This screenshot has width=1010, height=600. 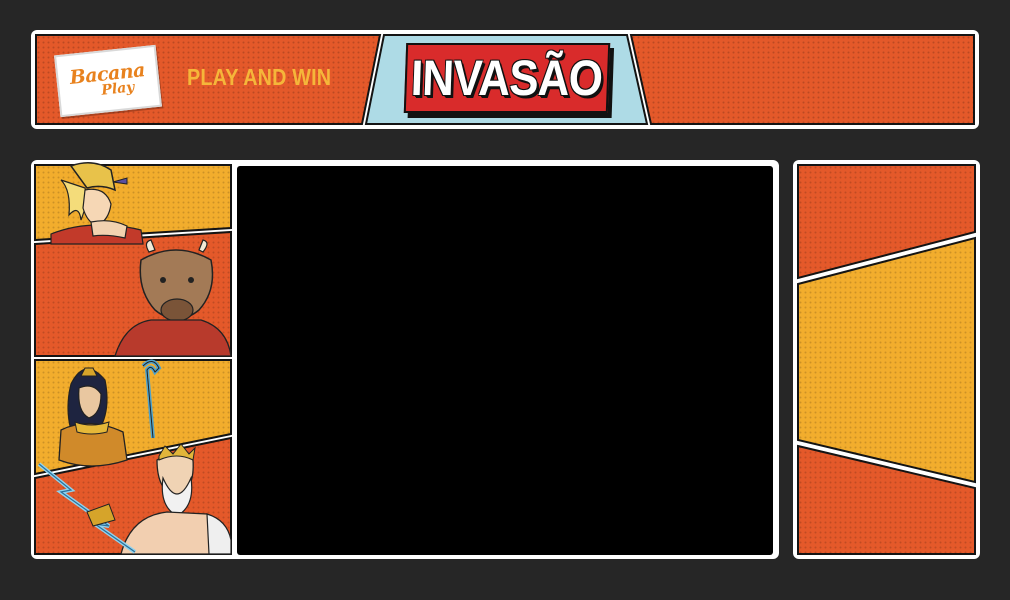 I want to click on bacana-play-logo: Bacana Play, so click(x=108, y=81).